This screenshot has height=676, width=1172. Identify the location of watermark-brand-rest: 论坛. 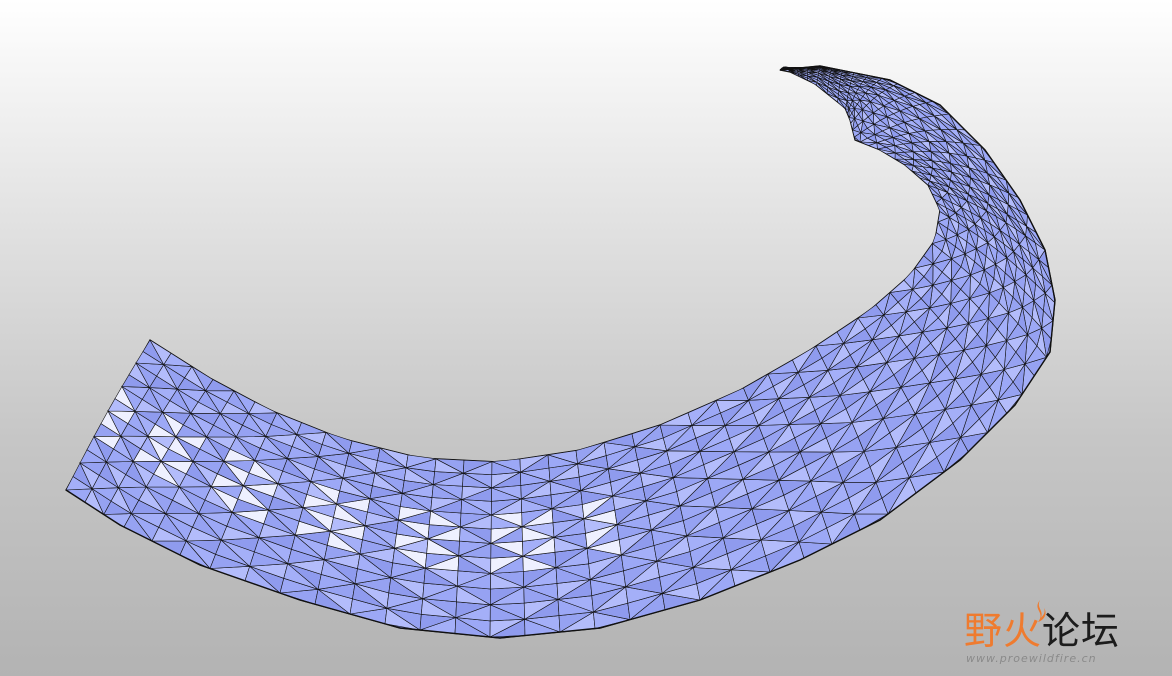
(1081, 631).